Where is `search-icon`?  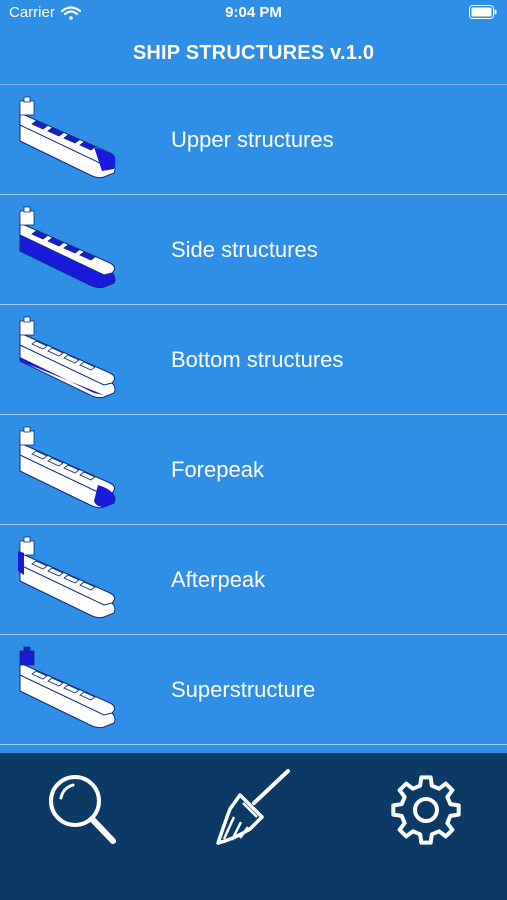 search-icon is located at coordinates (82, 809).